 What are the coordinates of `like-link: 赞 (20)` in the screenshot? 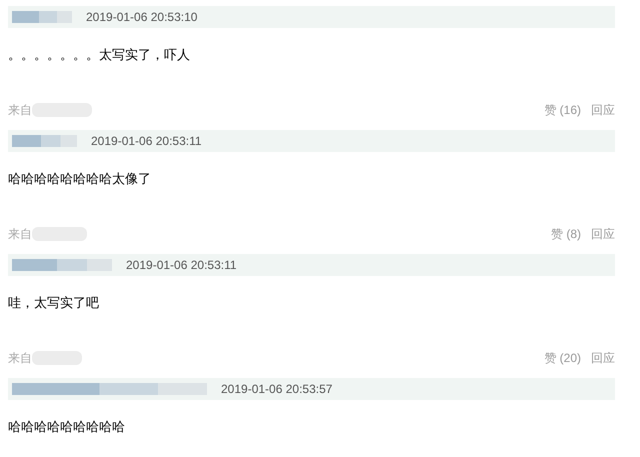 It's located at (562, 358).